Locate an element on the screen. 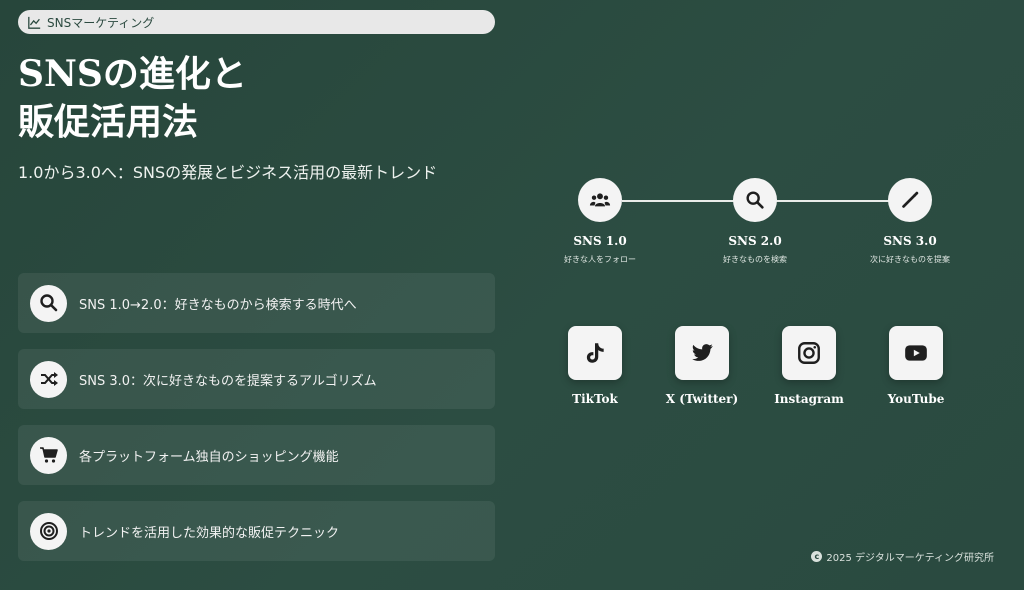 This screenshot has width=1024, height=590. timeline-step-desc: 好きな人をフォロー is located at coordinates (600, 259).